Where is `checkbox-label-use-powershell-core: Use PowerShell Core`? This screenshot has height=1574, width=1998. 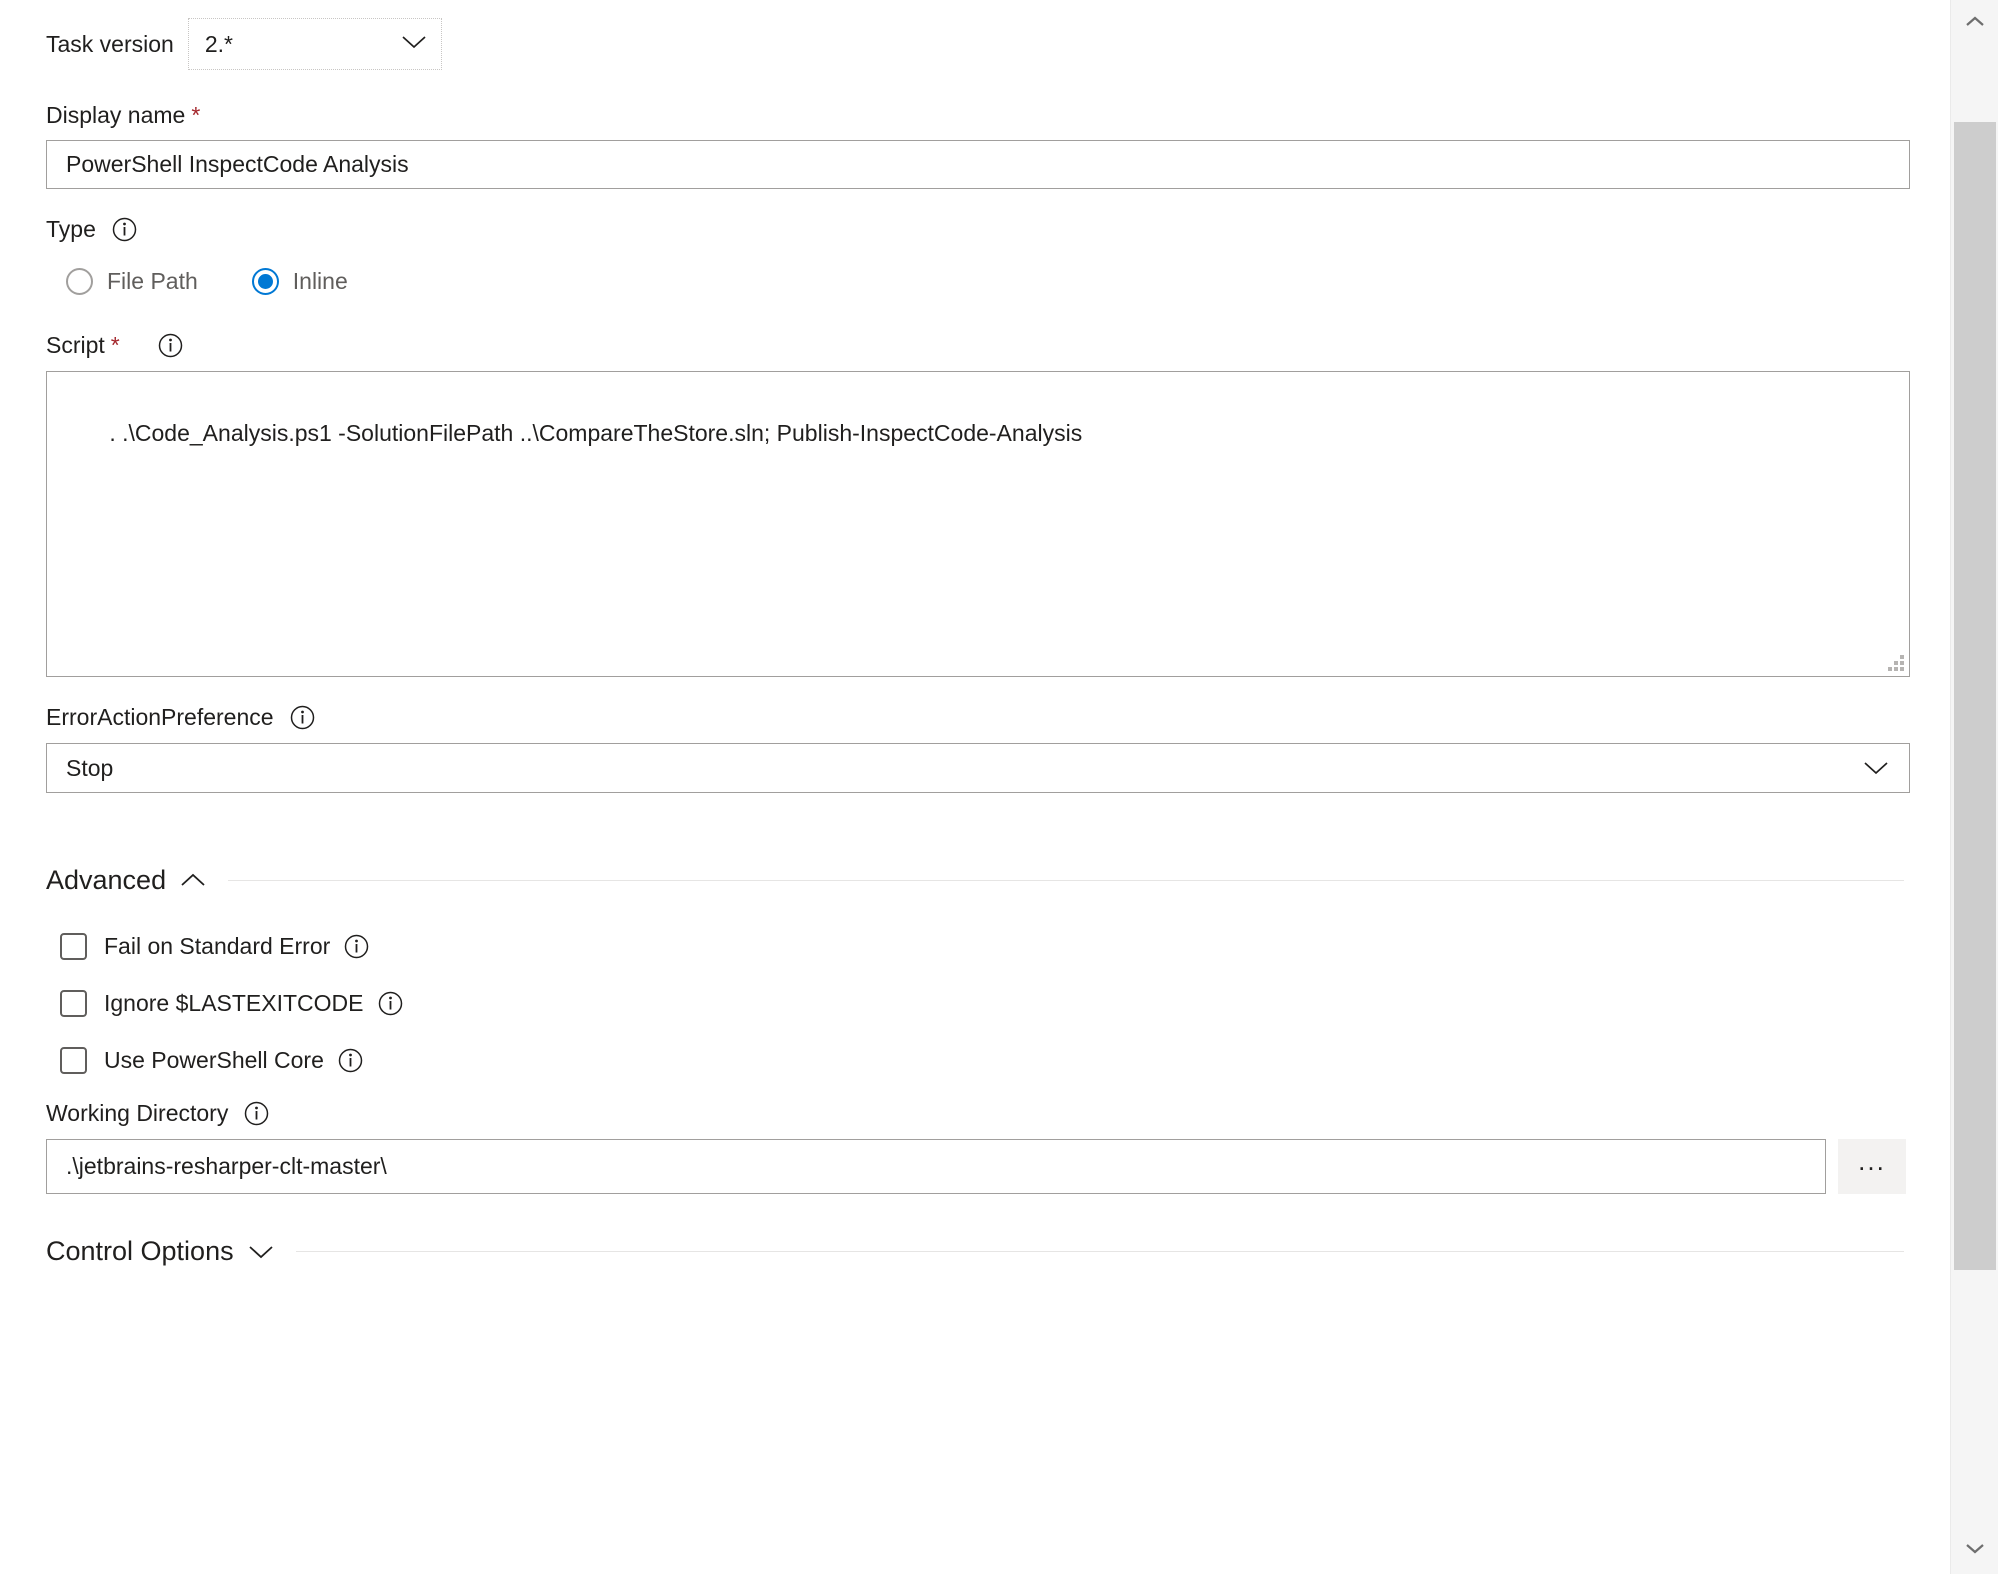 checkbox-label-use-powershell-core: Use PowerShell Core is located at coordinates (214, 1060).